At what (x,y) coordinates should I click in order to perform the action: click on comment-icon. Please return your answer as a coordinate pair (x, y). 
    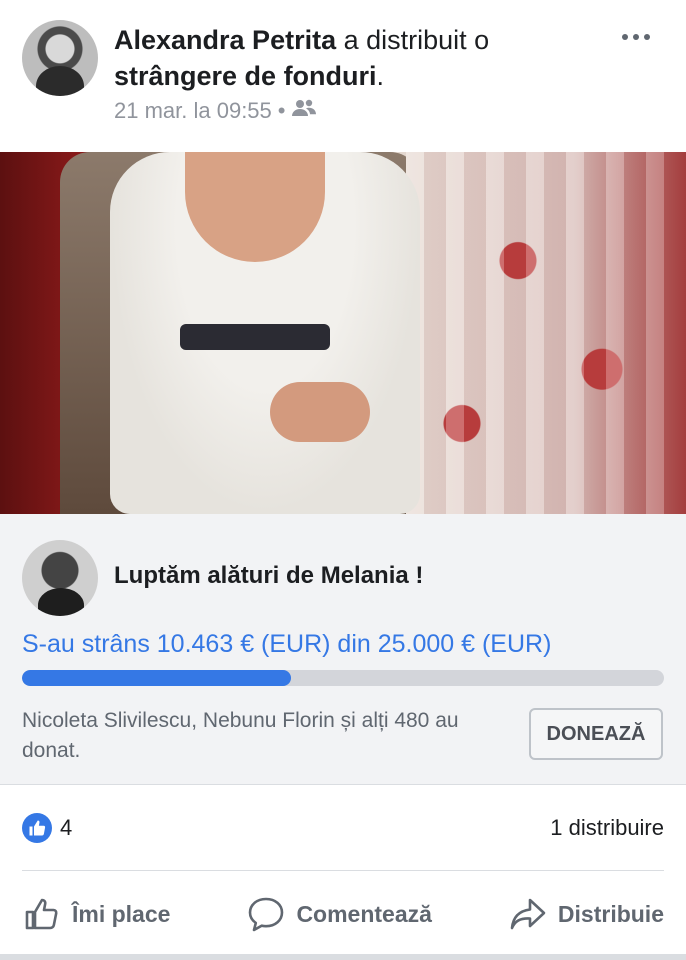
    Looking at the image, I should click on (266, 914).